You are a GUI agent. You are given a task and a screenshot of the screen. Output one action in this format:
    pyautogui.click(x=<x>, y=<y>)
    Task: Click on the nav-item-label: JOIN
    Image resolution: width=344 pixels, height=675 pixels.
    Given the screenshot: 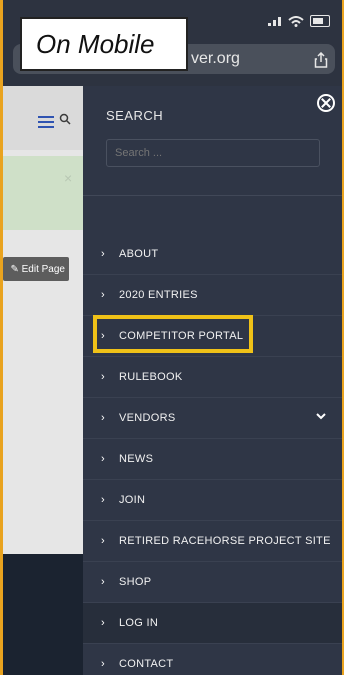 What is the action you would take?
    pyautogui.click(x=132, y=500)
    